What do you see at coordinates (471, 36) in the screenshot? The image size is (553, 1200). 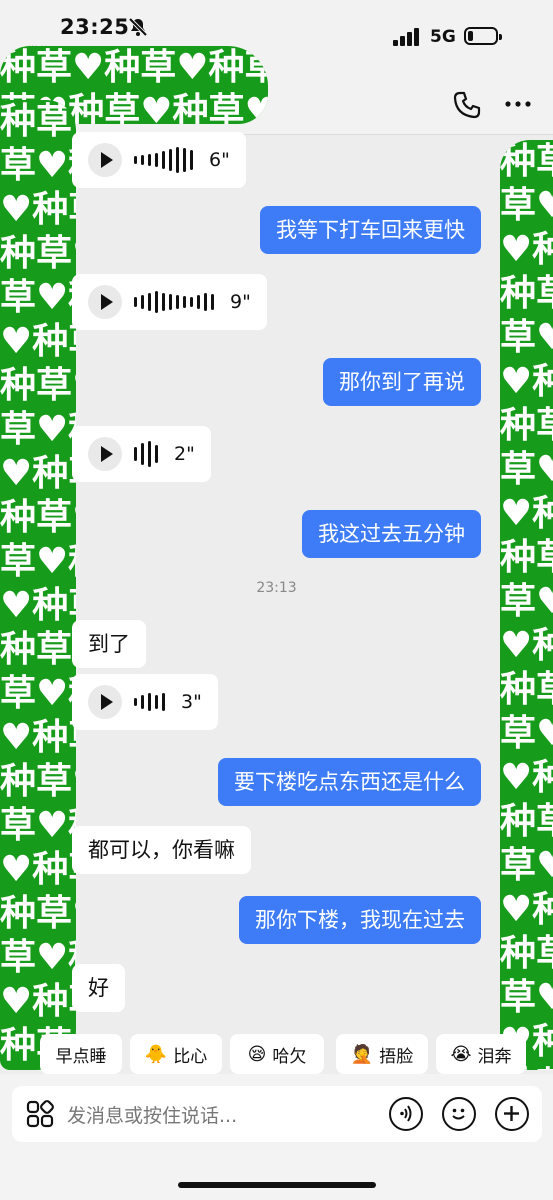 I see `battery-level` at bounding box center [471, 36].